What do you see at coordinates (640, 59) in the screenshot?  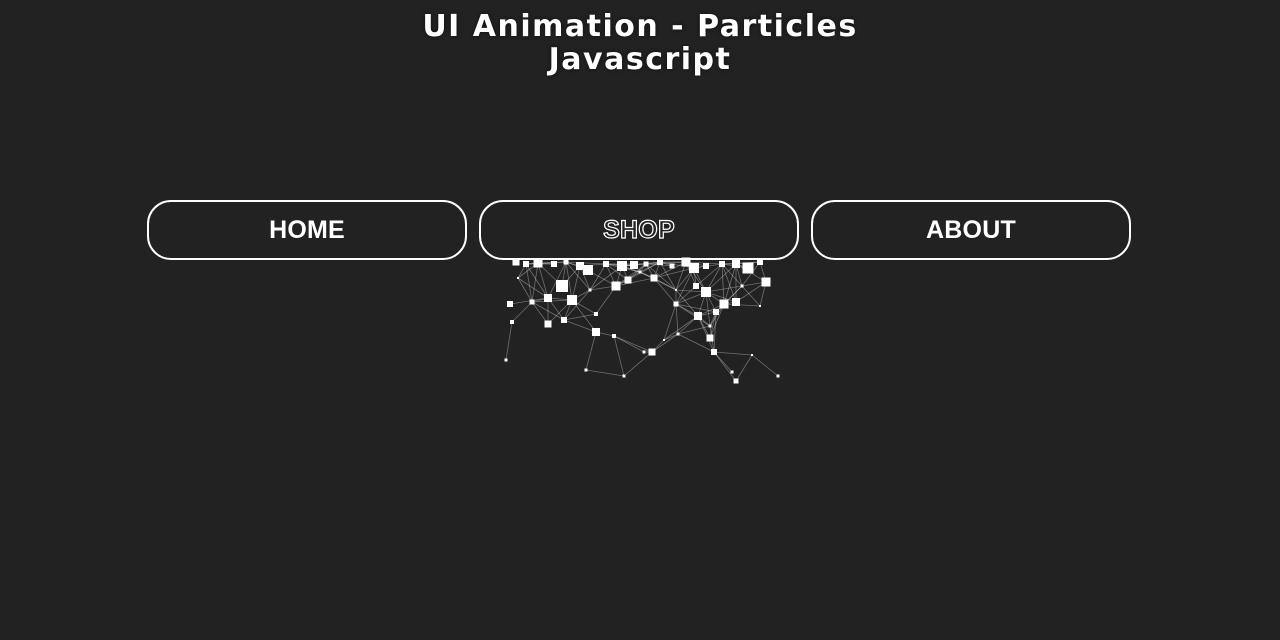 I see `page-title-line-2: Javascript` at bounding box center [640, 59].